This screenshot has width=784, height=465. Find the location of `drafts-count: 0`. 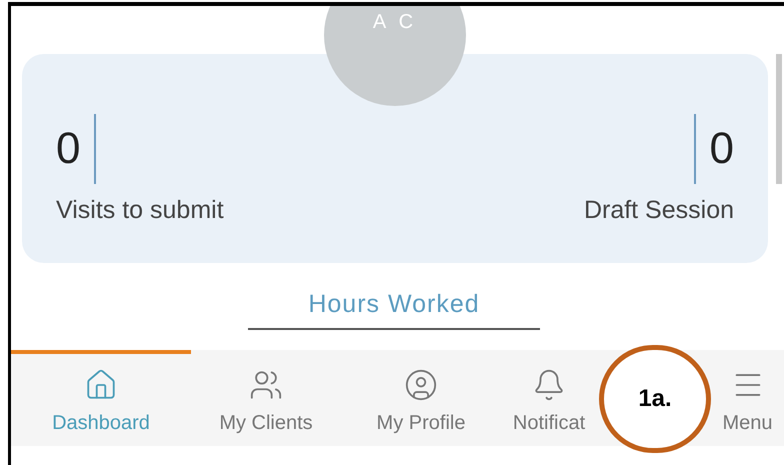

drafts-count: 0 is located at coordinates (722, 149).